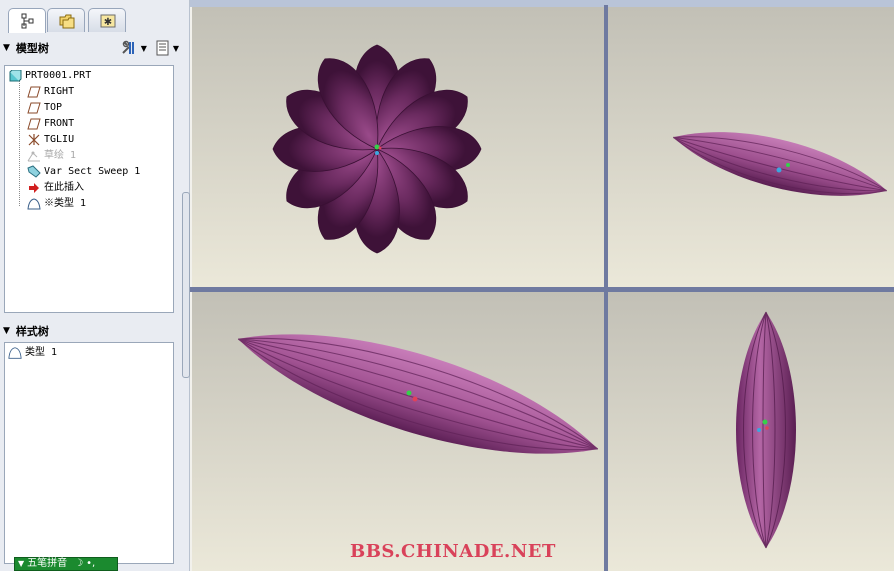 This screenshot has width=894, height=571. I want to click on ime-expand-icon: ▼, so click(21, 563).